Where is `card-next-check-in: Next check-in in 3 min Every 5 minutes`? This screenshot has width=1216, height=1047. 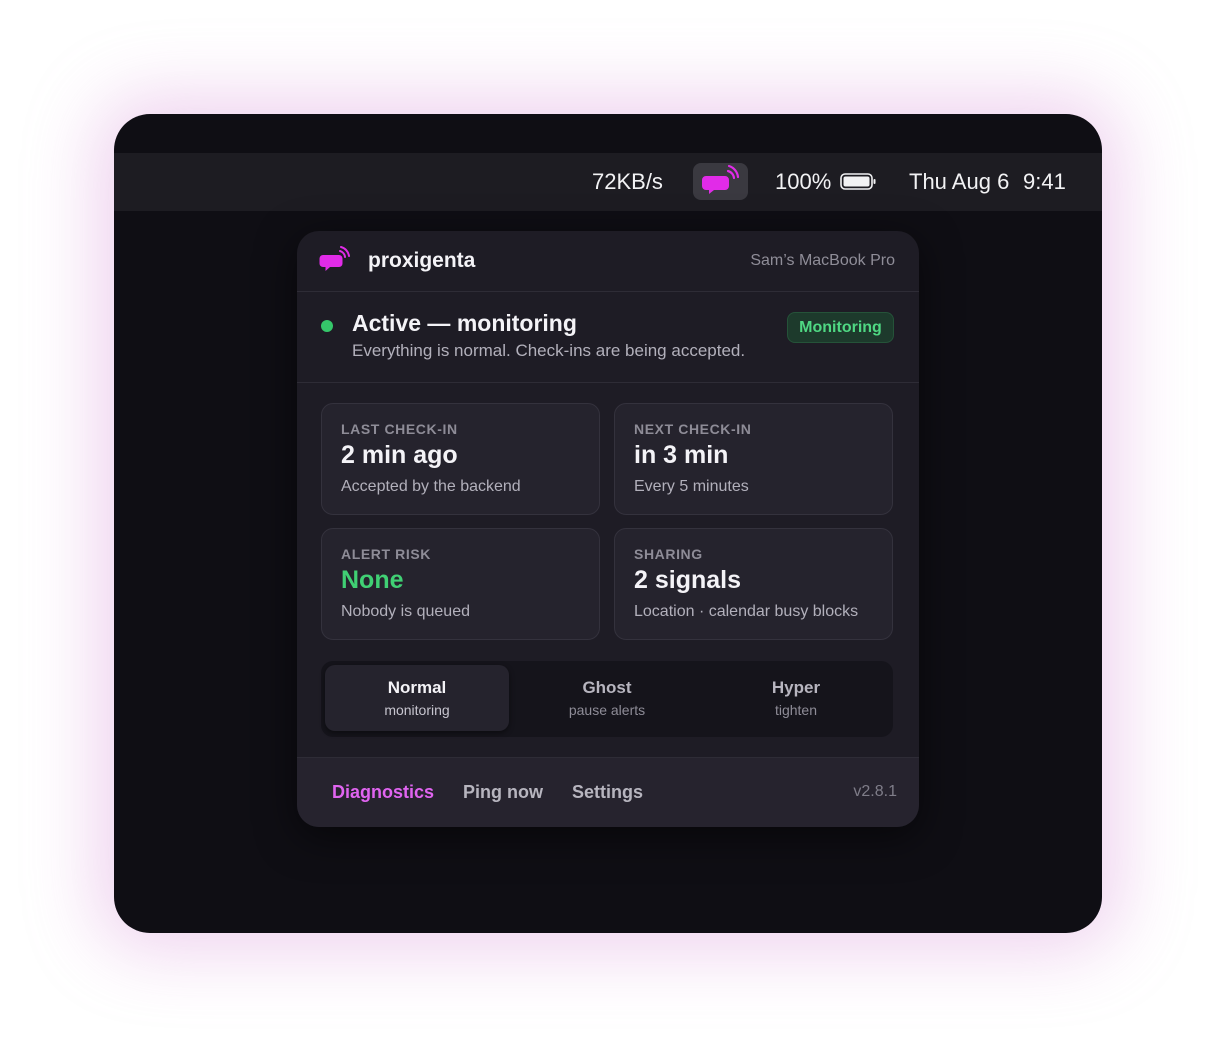
card-next-check-in: Next check-in in 3 min Every 5 minutes is located at coordinates (753, 459).